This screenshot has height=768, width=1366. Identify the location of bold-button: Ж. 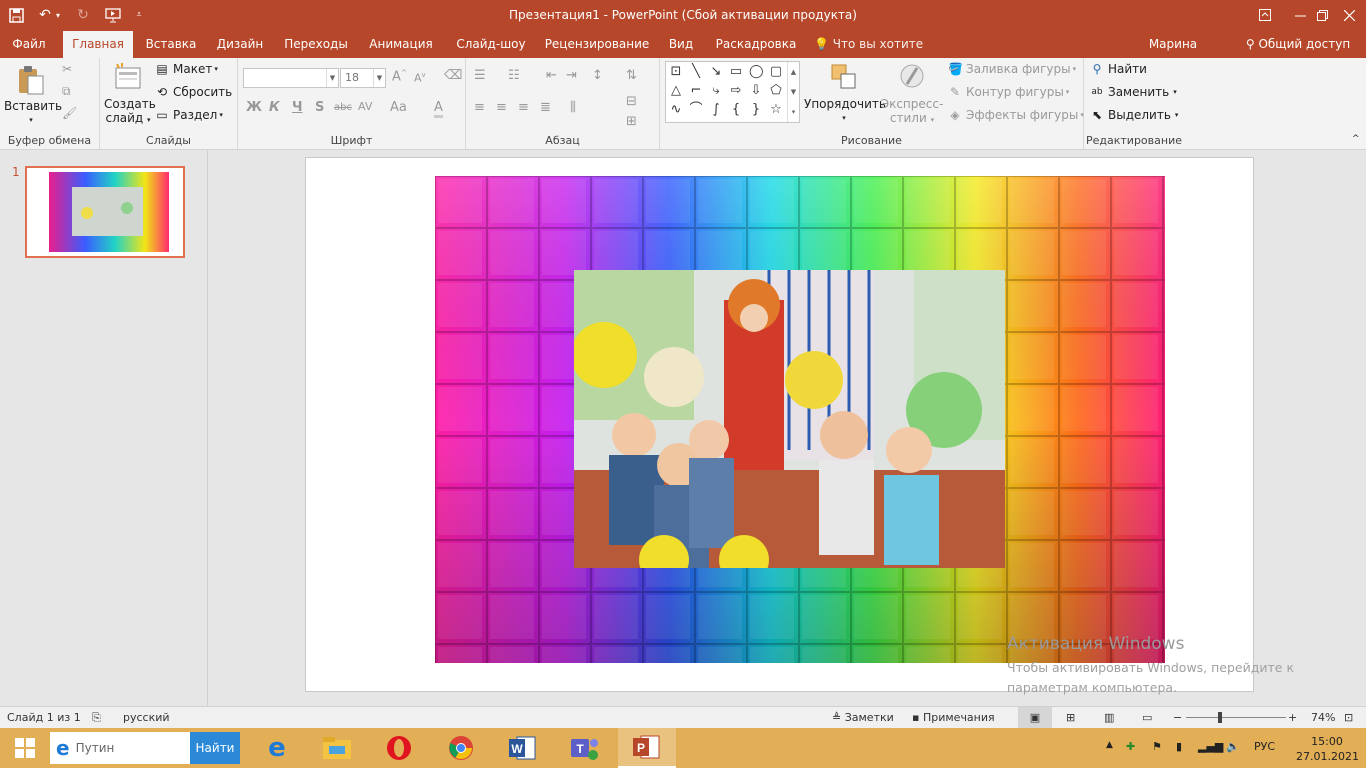
(254, 107).